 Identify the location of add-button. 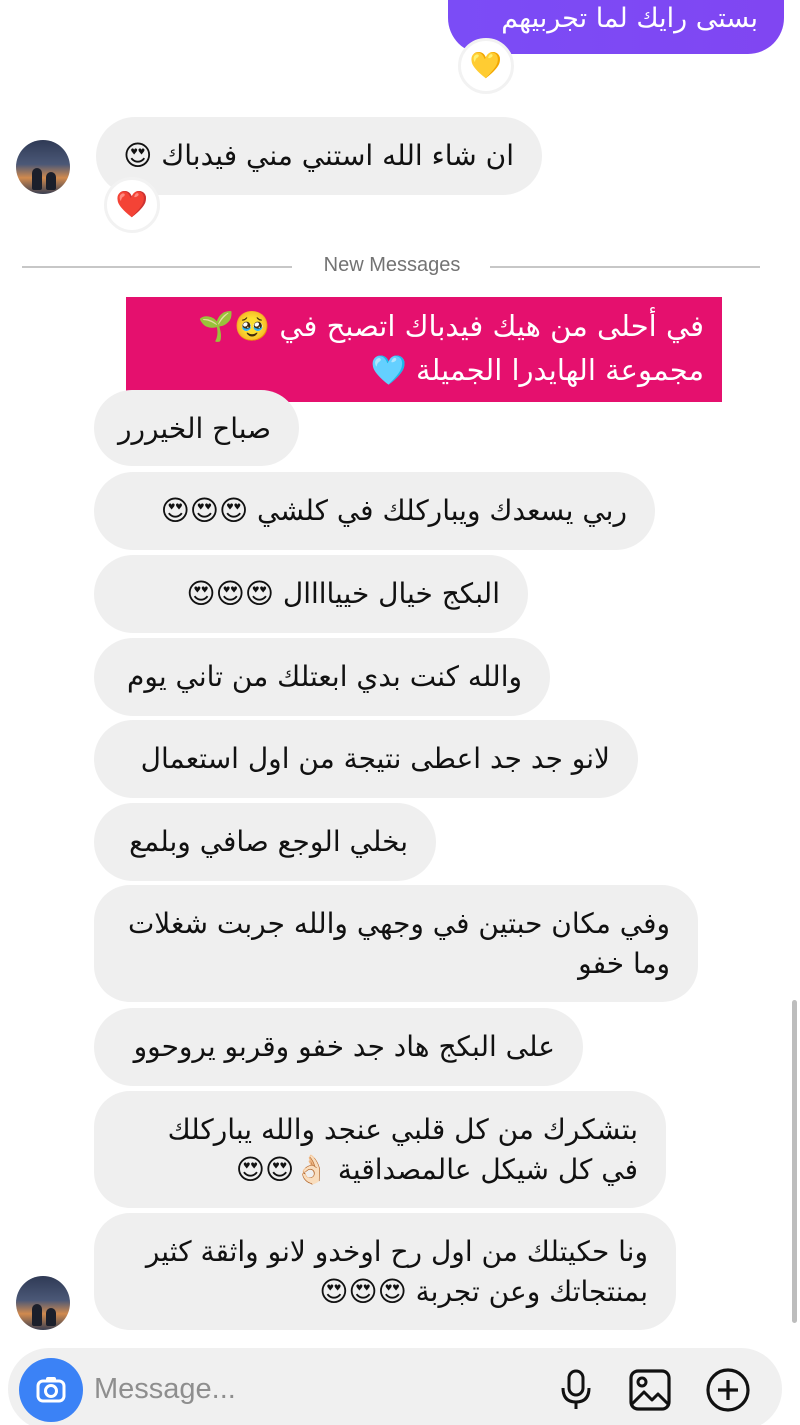
(728, 1390).